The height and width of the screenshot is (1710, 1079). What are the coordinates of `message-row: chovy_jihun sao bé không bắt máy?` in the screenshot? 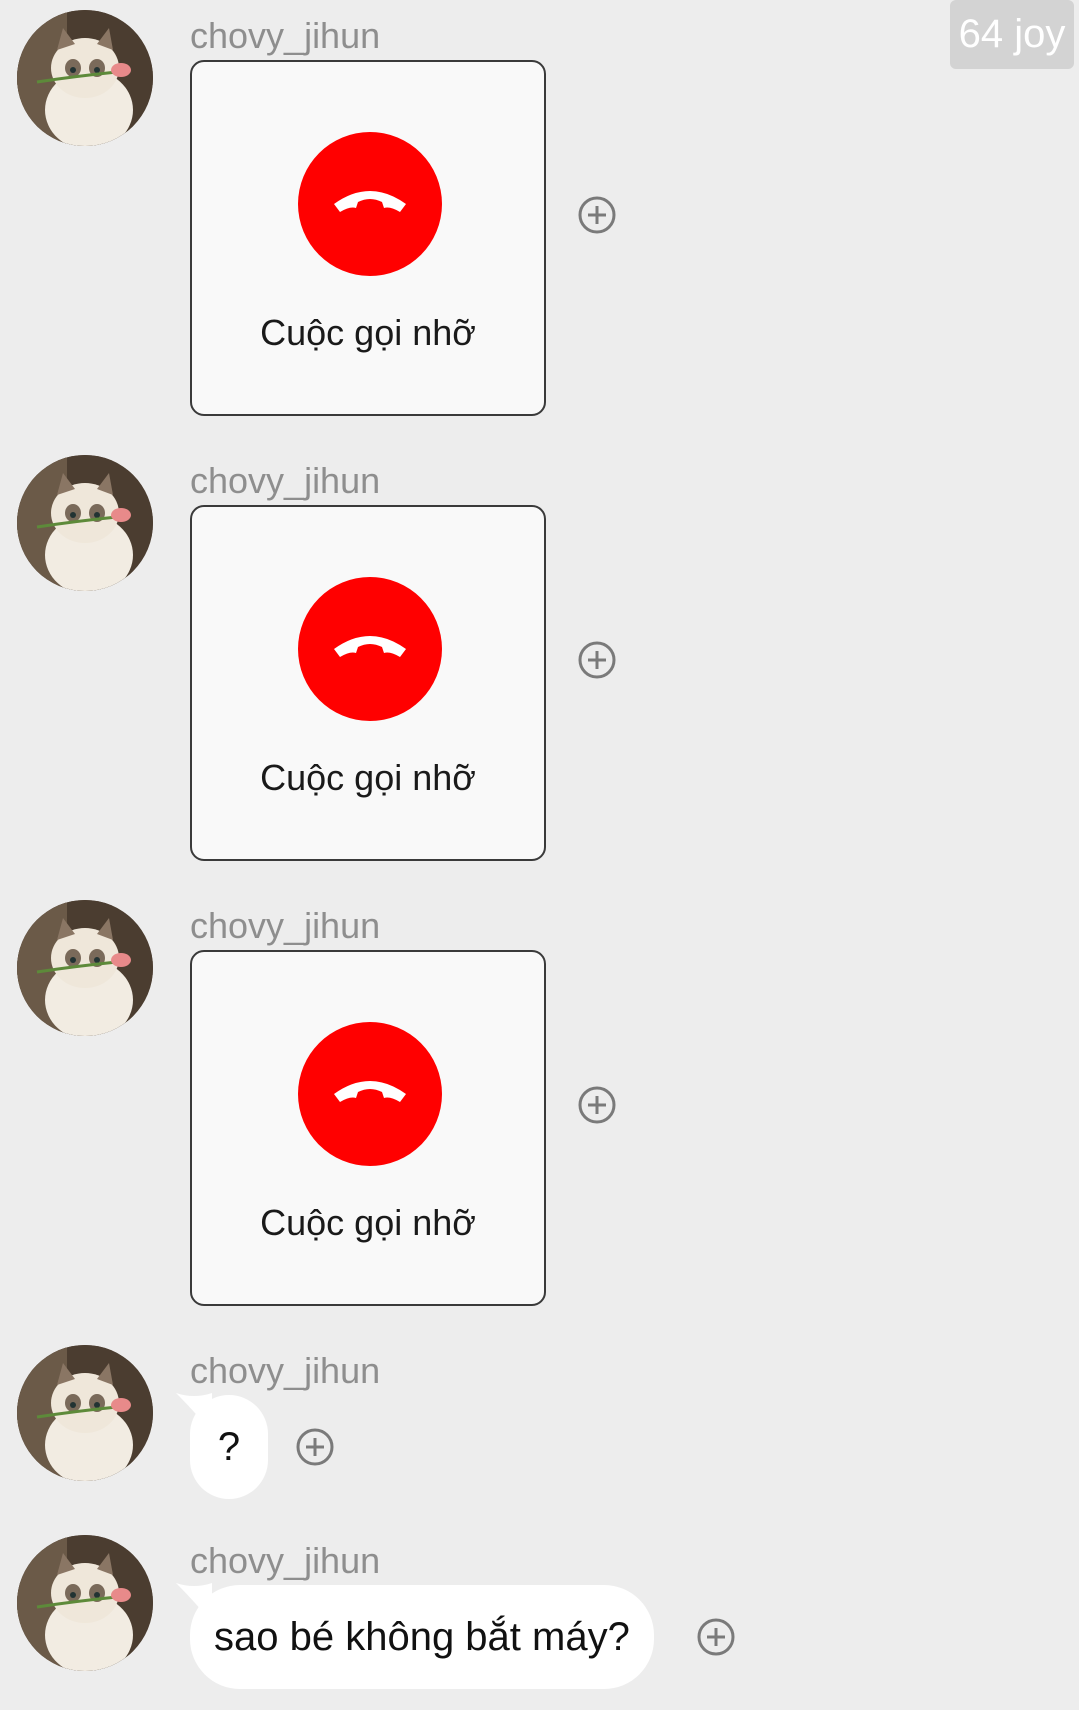 It's located at (539, 1615).